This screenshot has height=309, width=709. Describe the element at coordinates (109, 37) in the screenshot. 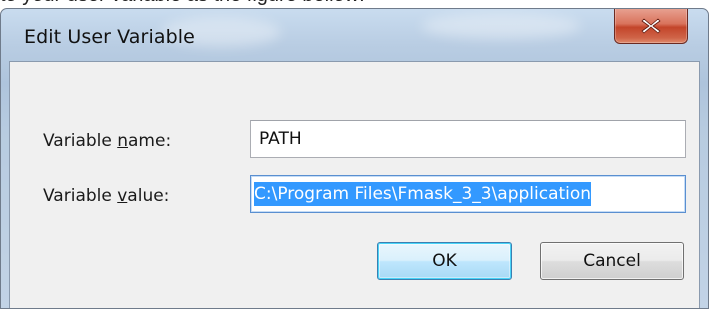

I see `window-title: Edit User Variable` at that location.